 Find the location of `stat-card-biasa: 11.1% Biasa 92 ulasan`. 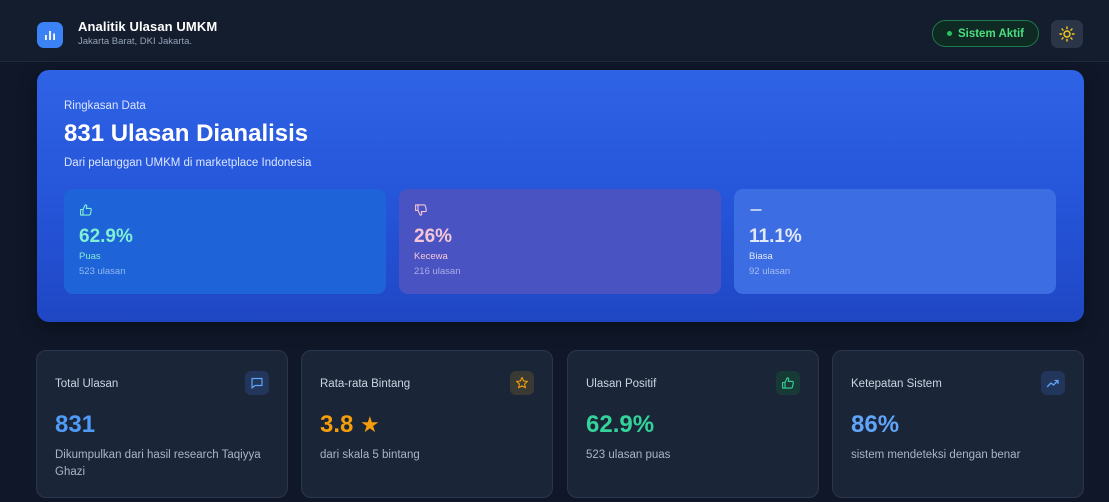

stat-card-biasa: 11.1% Biasa 92 ulasan is located at coordinates (895, 241).